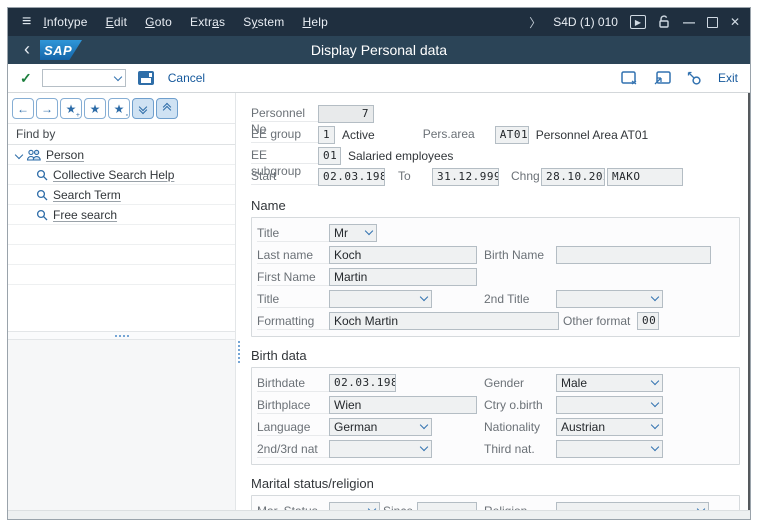 The image size is (758, 530). What do you see at coordinates (444, 321) in the screenshot?
I see `formatting-field: Koch Martin` at bounding box center [444, 321].